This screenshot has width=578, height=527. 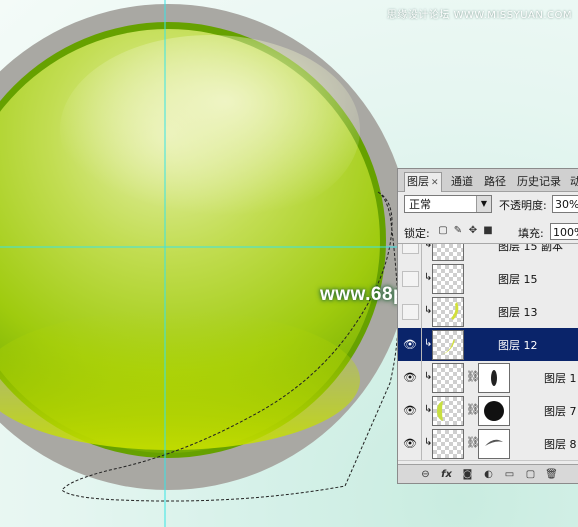 What do you see at coordinates (467, 474) in the screenshot?
I see `mask-icon: ◙` at bounding box center [467, 474].